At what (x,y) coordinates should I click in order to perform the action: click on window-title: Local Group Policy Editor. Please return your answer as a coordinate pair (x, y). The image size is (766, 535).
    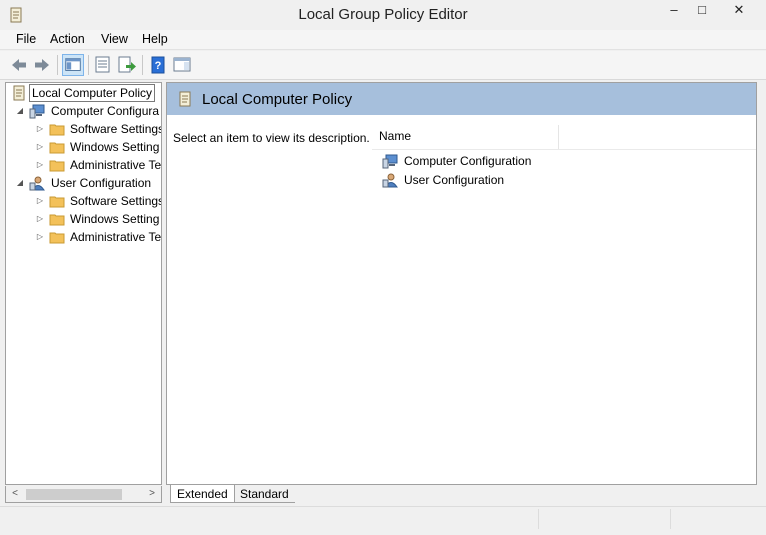
    Looking at the image, I should click on (383, 14).